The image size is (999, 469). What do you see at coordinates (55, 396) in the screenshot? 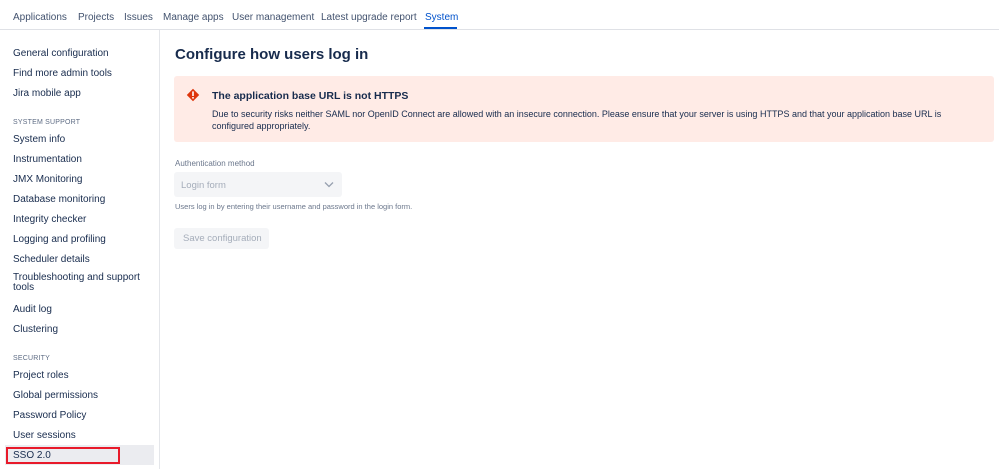
I see `sidebar-item-global-permissions: Global permissions` at bounding box center [55, 396].